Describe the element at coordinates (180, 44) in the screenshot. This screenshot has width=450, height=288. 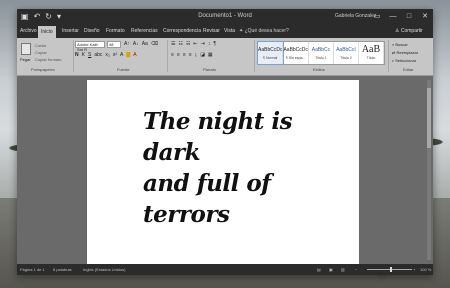
I see `numbering-icon: ☷` at that location.